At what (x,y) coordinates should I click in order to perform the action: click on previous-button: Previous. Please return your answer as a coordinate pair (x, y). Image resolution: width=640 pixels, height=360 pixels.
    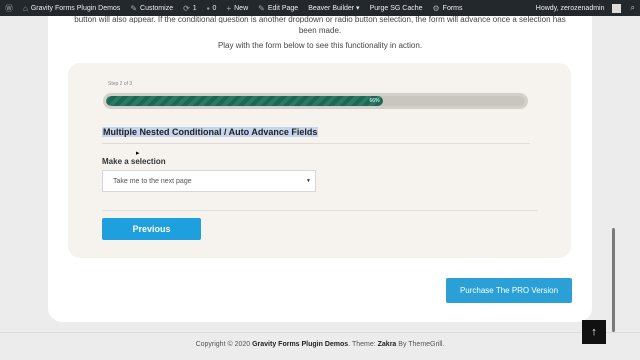
    Looking at the image, I should click on (151, 229).